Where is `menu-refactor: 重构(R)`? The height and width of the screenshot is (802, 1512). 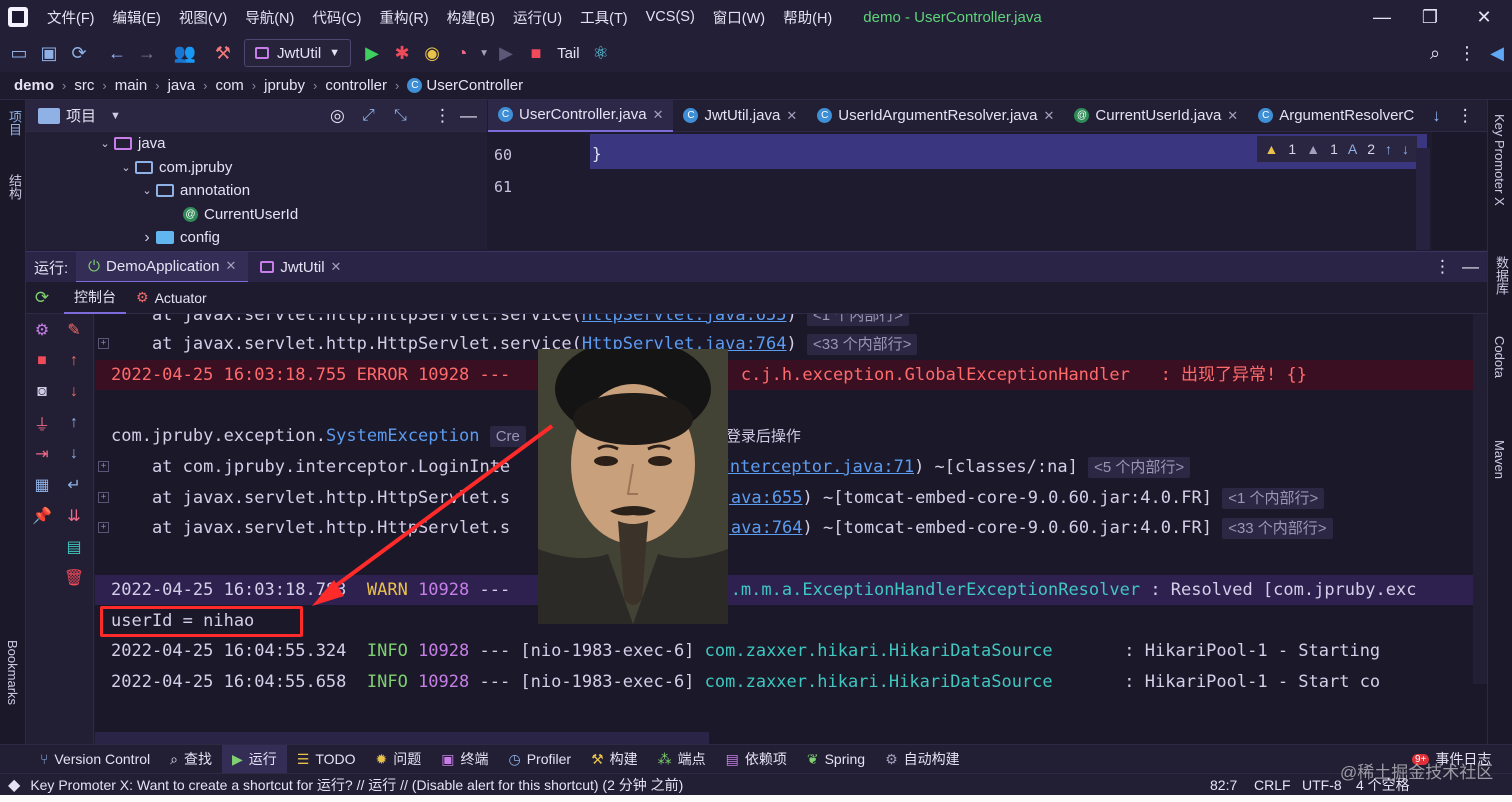
menu-refactor: 重构(R) is located at coordinates (403, 17).